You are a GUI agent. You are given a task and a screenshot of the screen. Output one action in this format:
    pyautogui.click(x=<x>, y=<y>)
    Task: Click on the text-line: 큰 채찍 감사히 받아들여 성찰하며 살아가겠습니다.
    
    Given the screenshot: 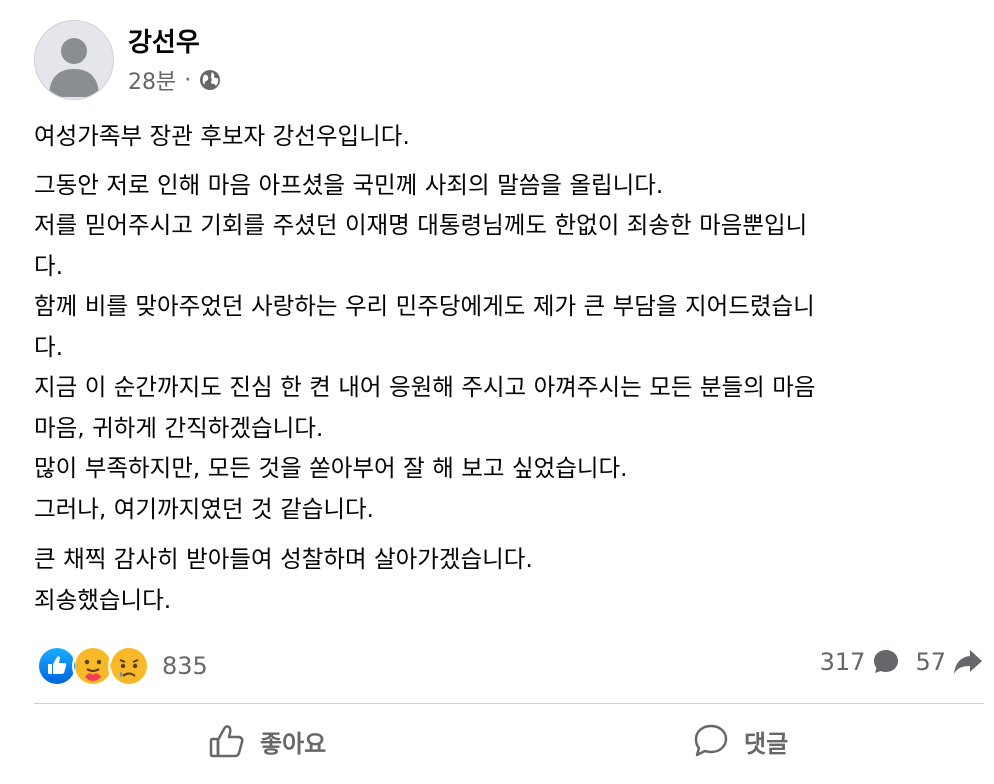 What is the action you would take?
    pyautogui.click(x=283, y=559)
    